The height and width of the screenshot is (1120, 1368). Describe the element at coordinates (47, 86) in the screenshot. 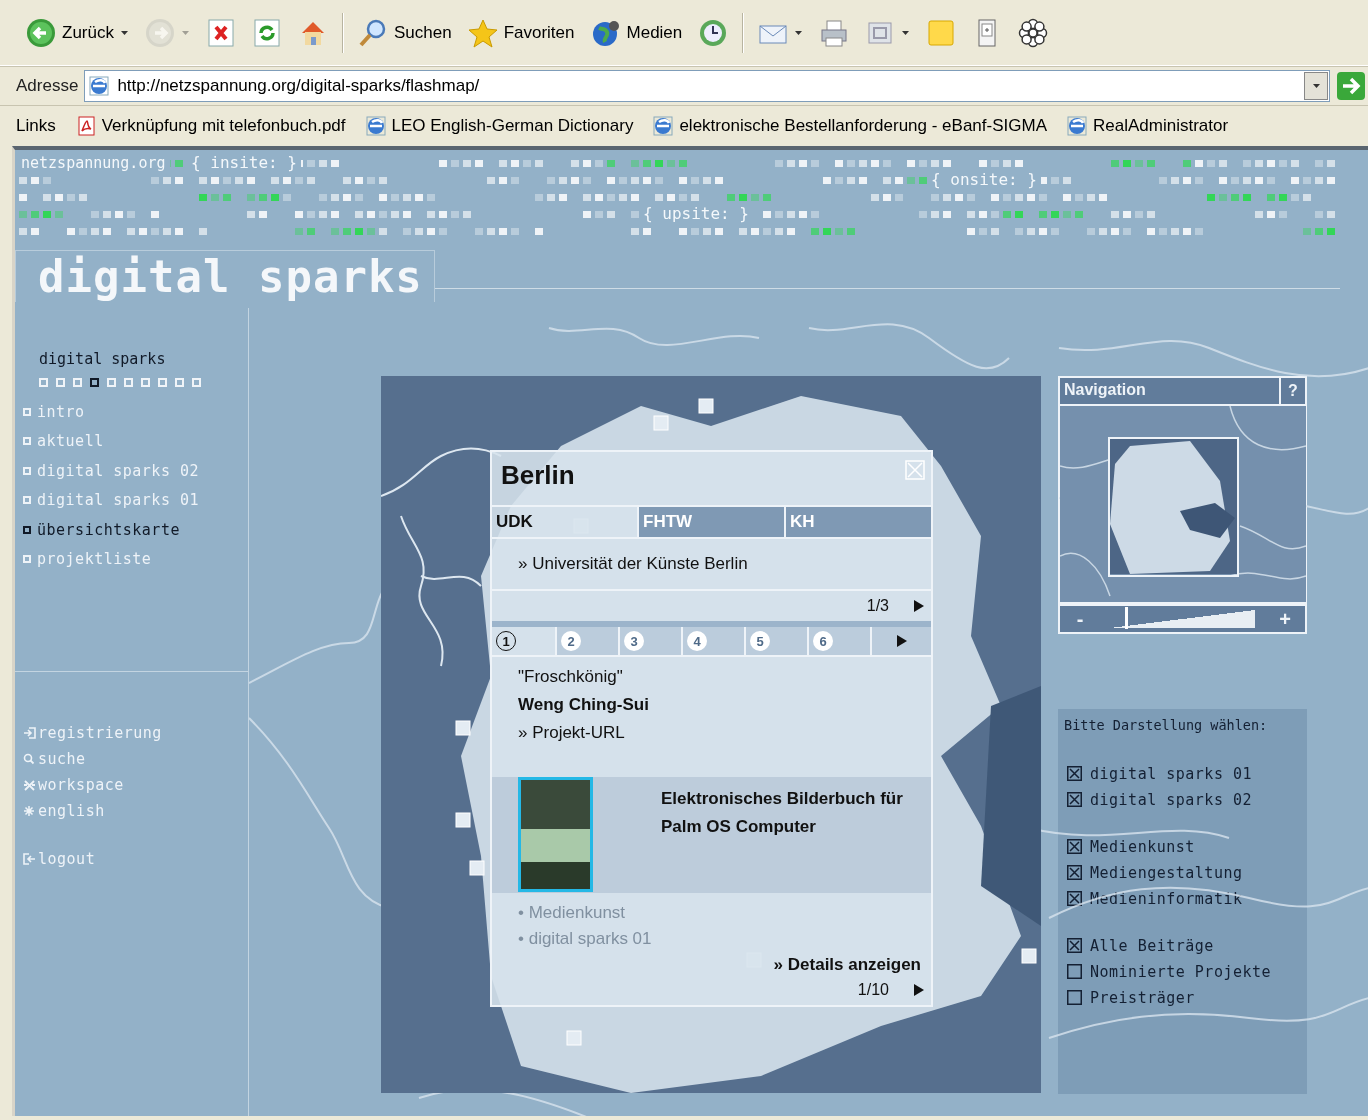

I see `address-label: Adresse` at that location.